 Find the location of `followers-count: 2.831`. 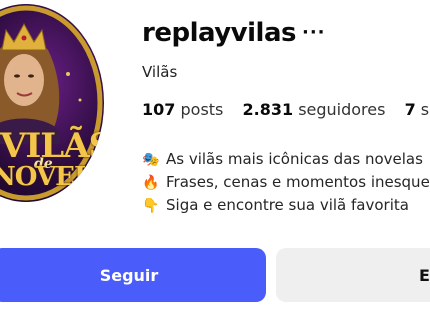

followers-count: 2.831 is located at coordinates (268, 109).